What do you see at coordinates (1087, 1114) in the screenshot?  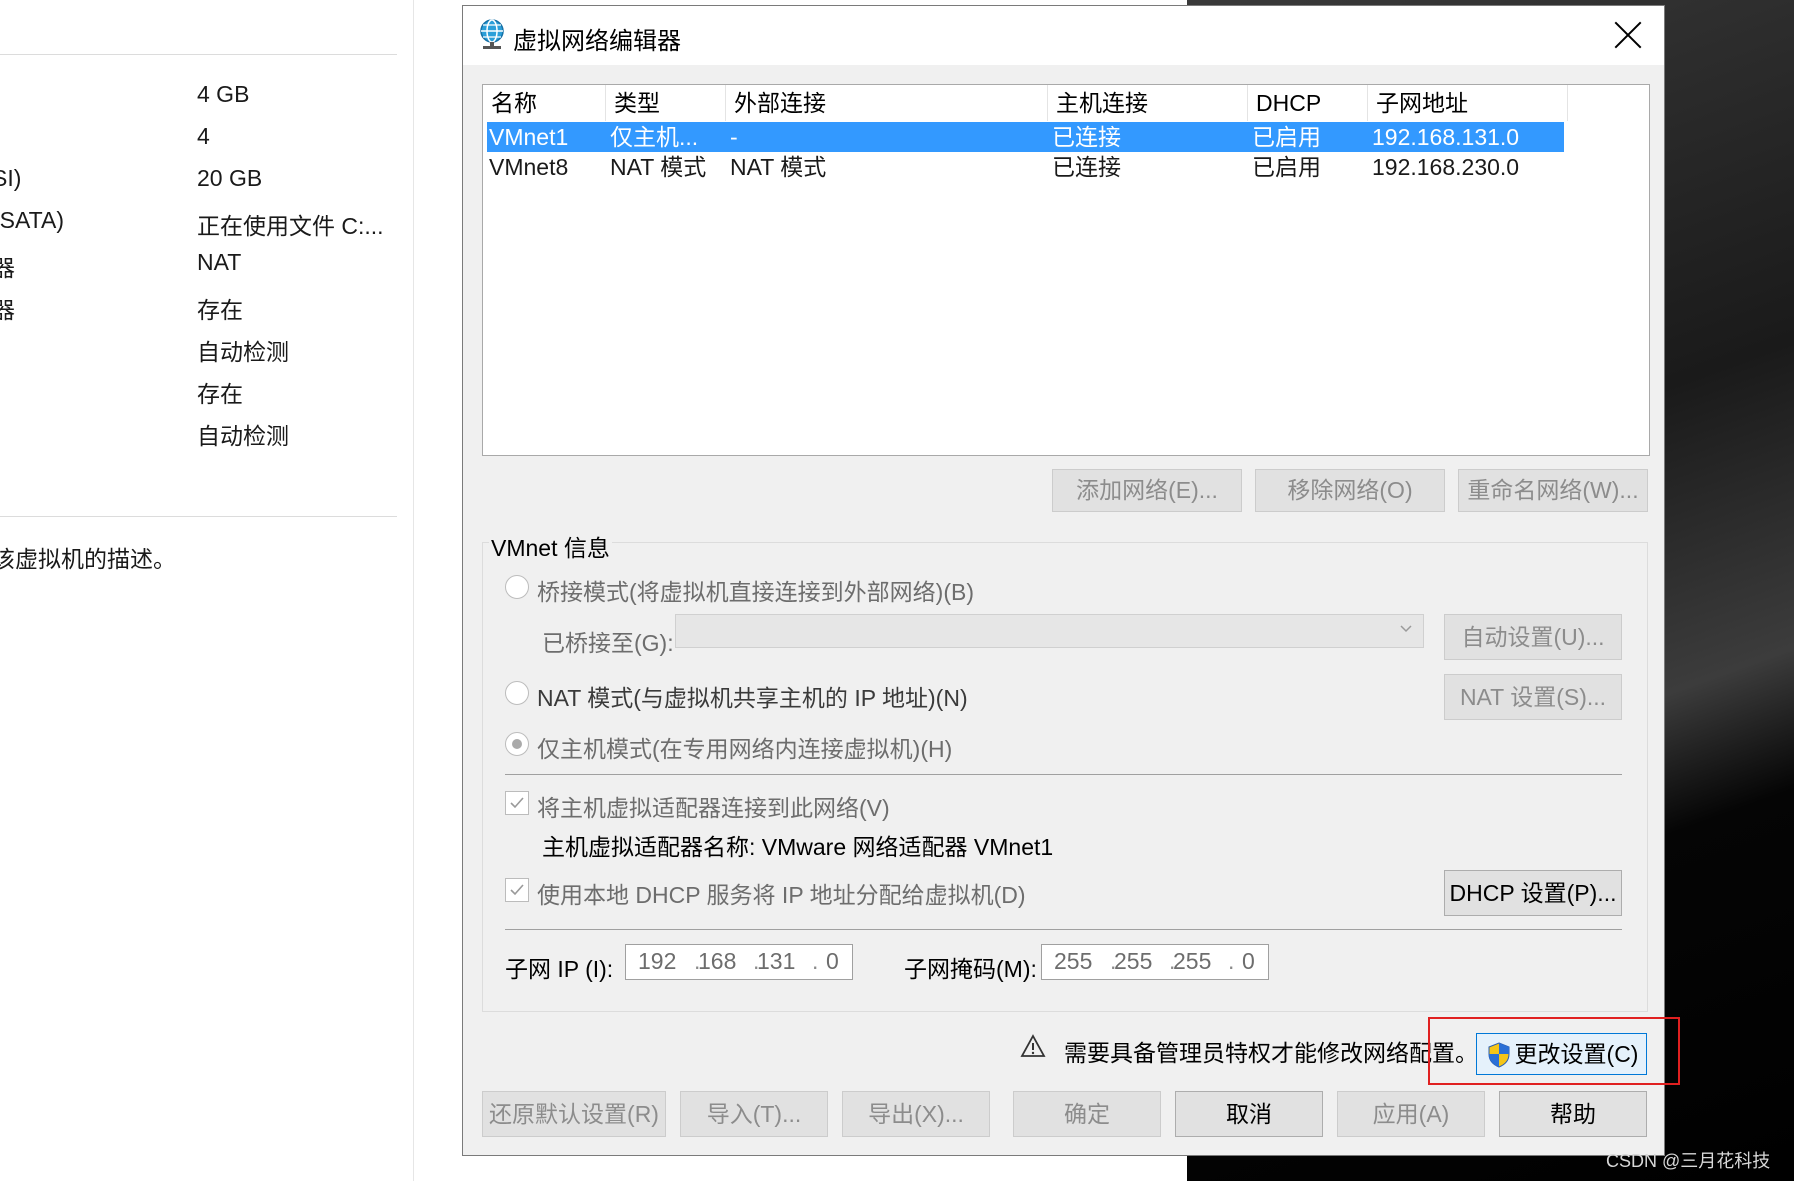 I see `ok-button: 确定` at bounding box center [1087, 1114].